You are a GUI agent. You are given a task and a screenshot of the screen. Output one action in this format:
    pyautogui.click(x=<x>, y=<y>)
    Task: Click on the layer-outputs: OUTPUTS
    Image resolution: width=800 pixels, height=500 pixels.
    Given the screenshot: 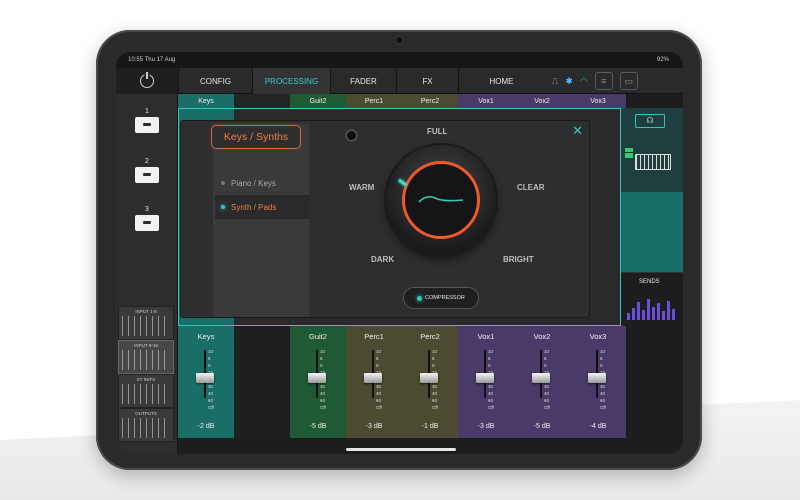 What is the action you would take?
    pyautogui.click(x=146, y=425)
    